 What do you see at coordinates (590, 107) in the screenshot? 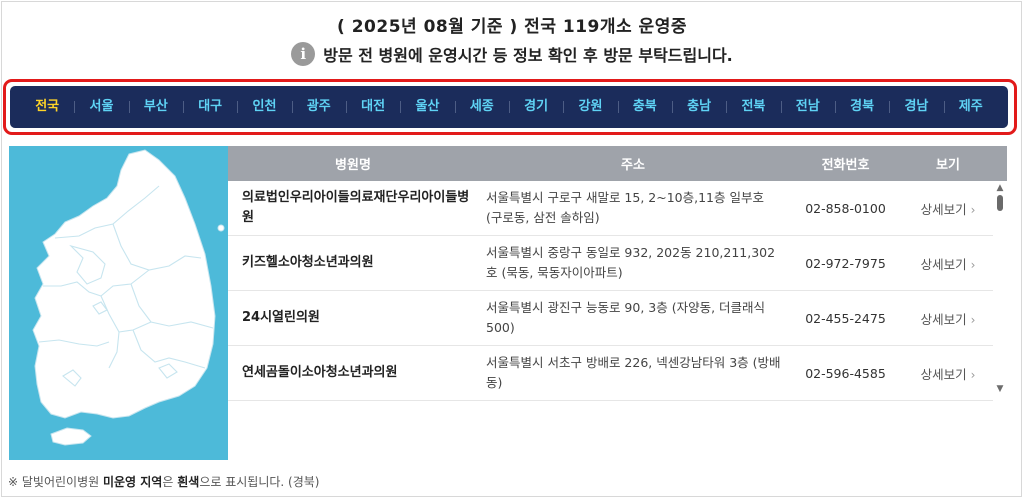
I see `region-tab: 강원` at bounding box center [590, 107].